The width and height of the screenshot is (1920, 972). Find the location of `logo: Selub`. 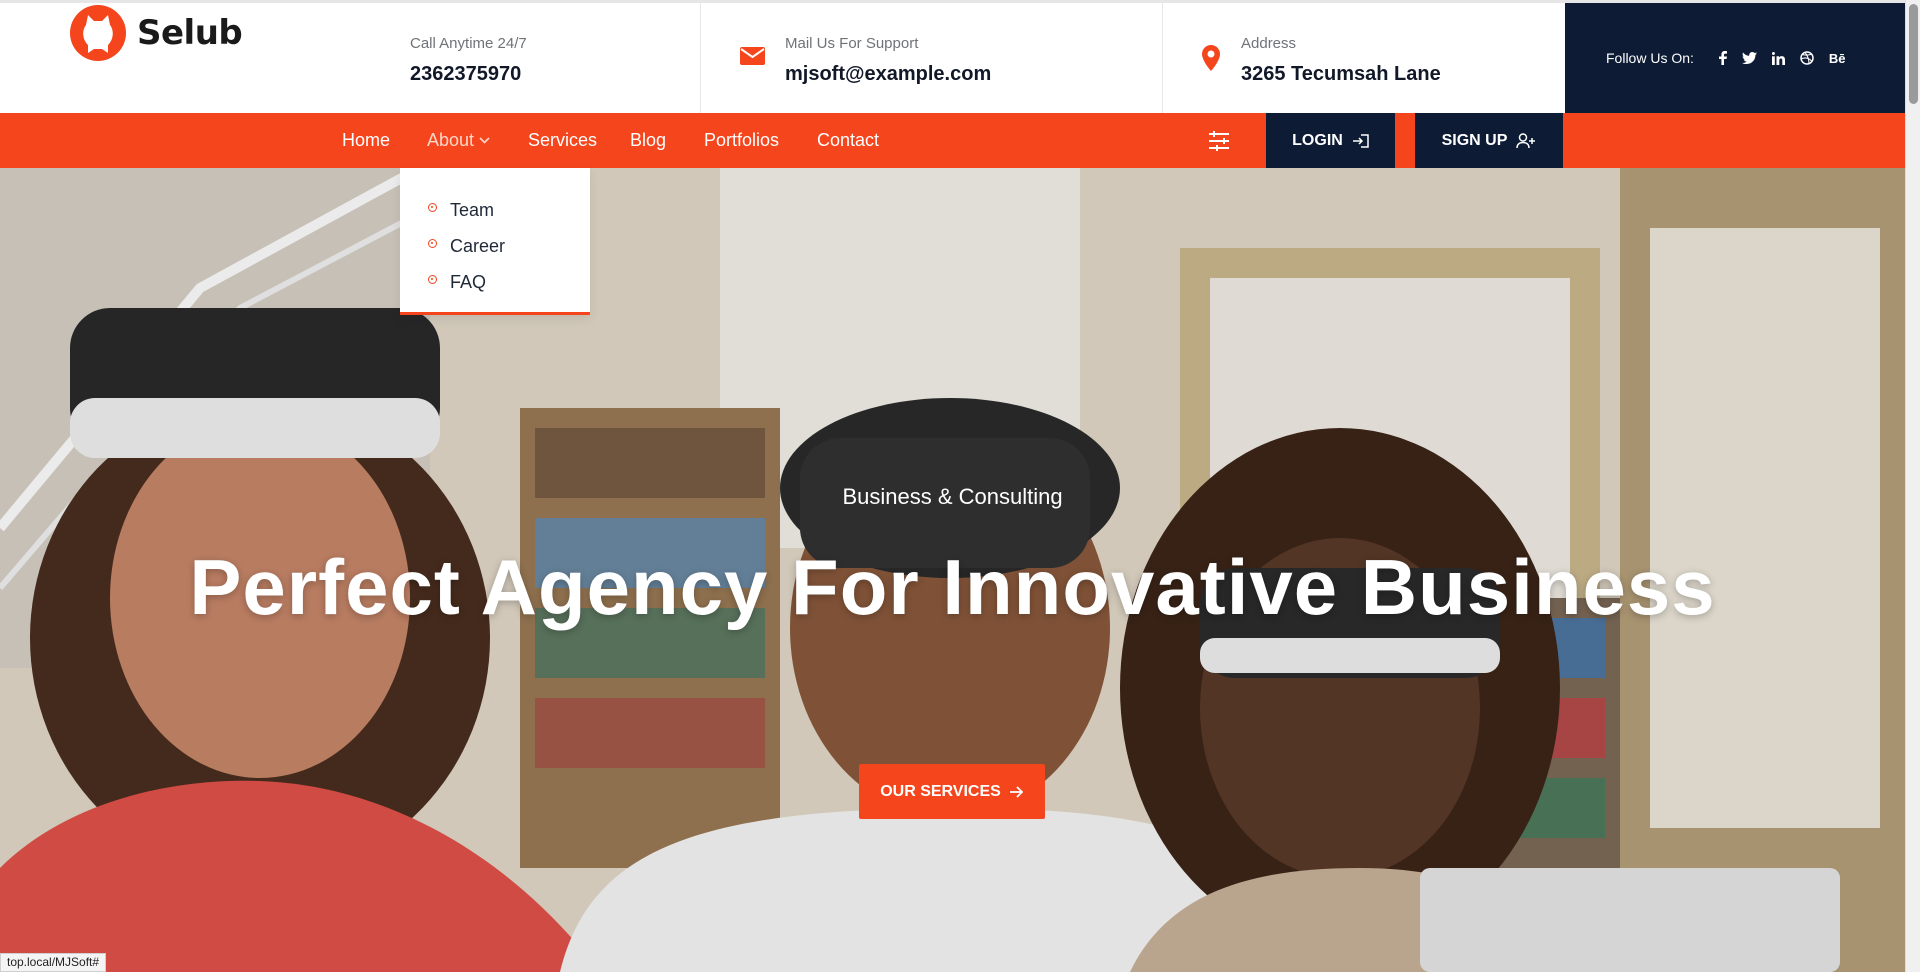

logo: Selub is located at coordinates (156, 33).